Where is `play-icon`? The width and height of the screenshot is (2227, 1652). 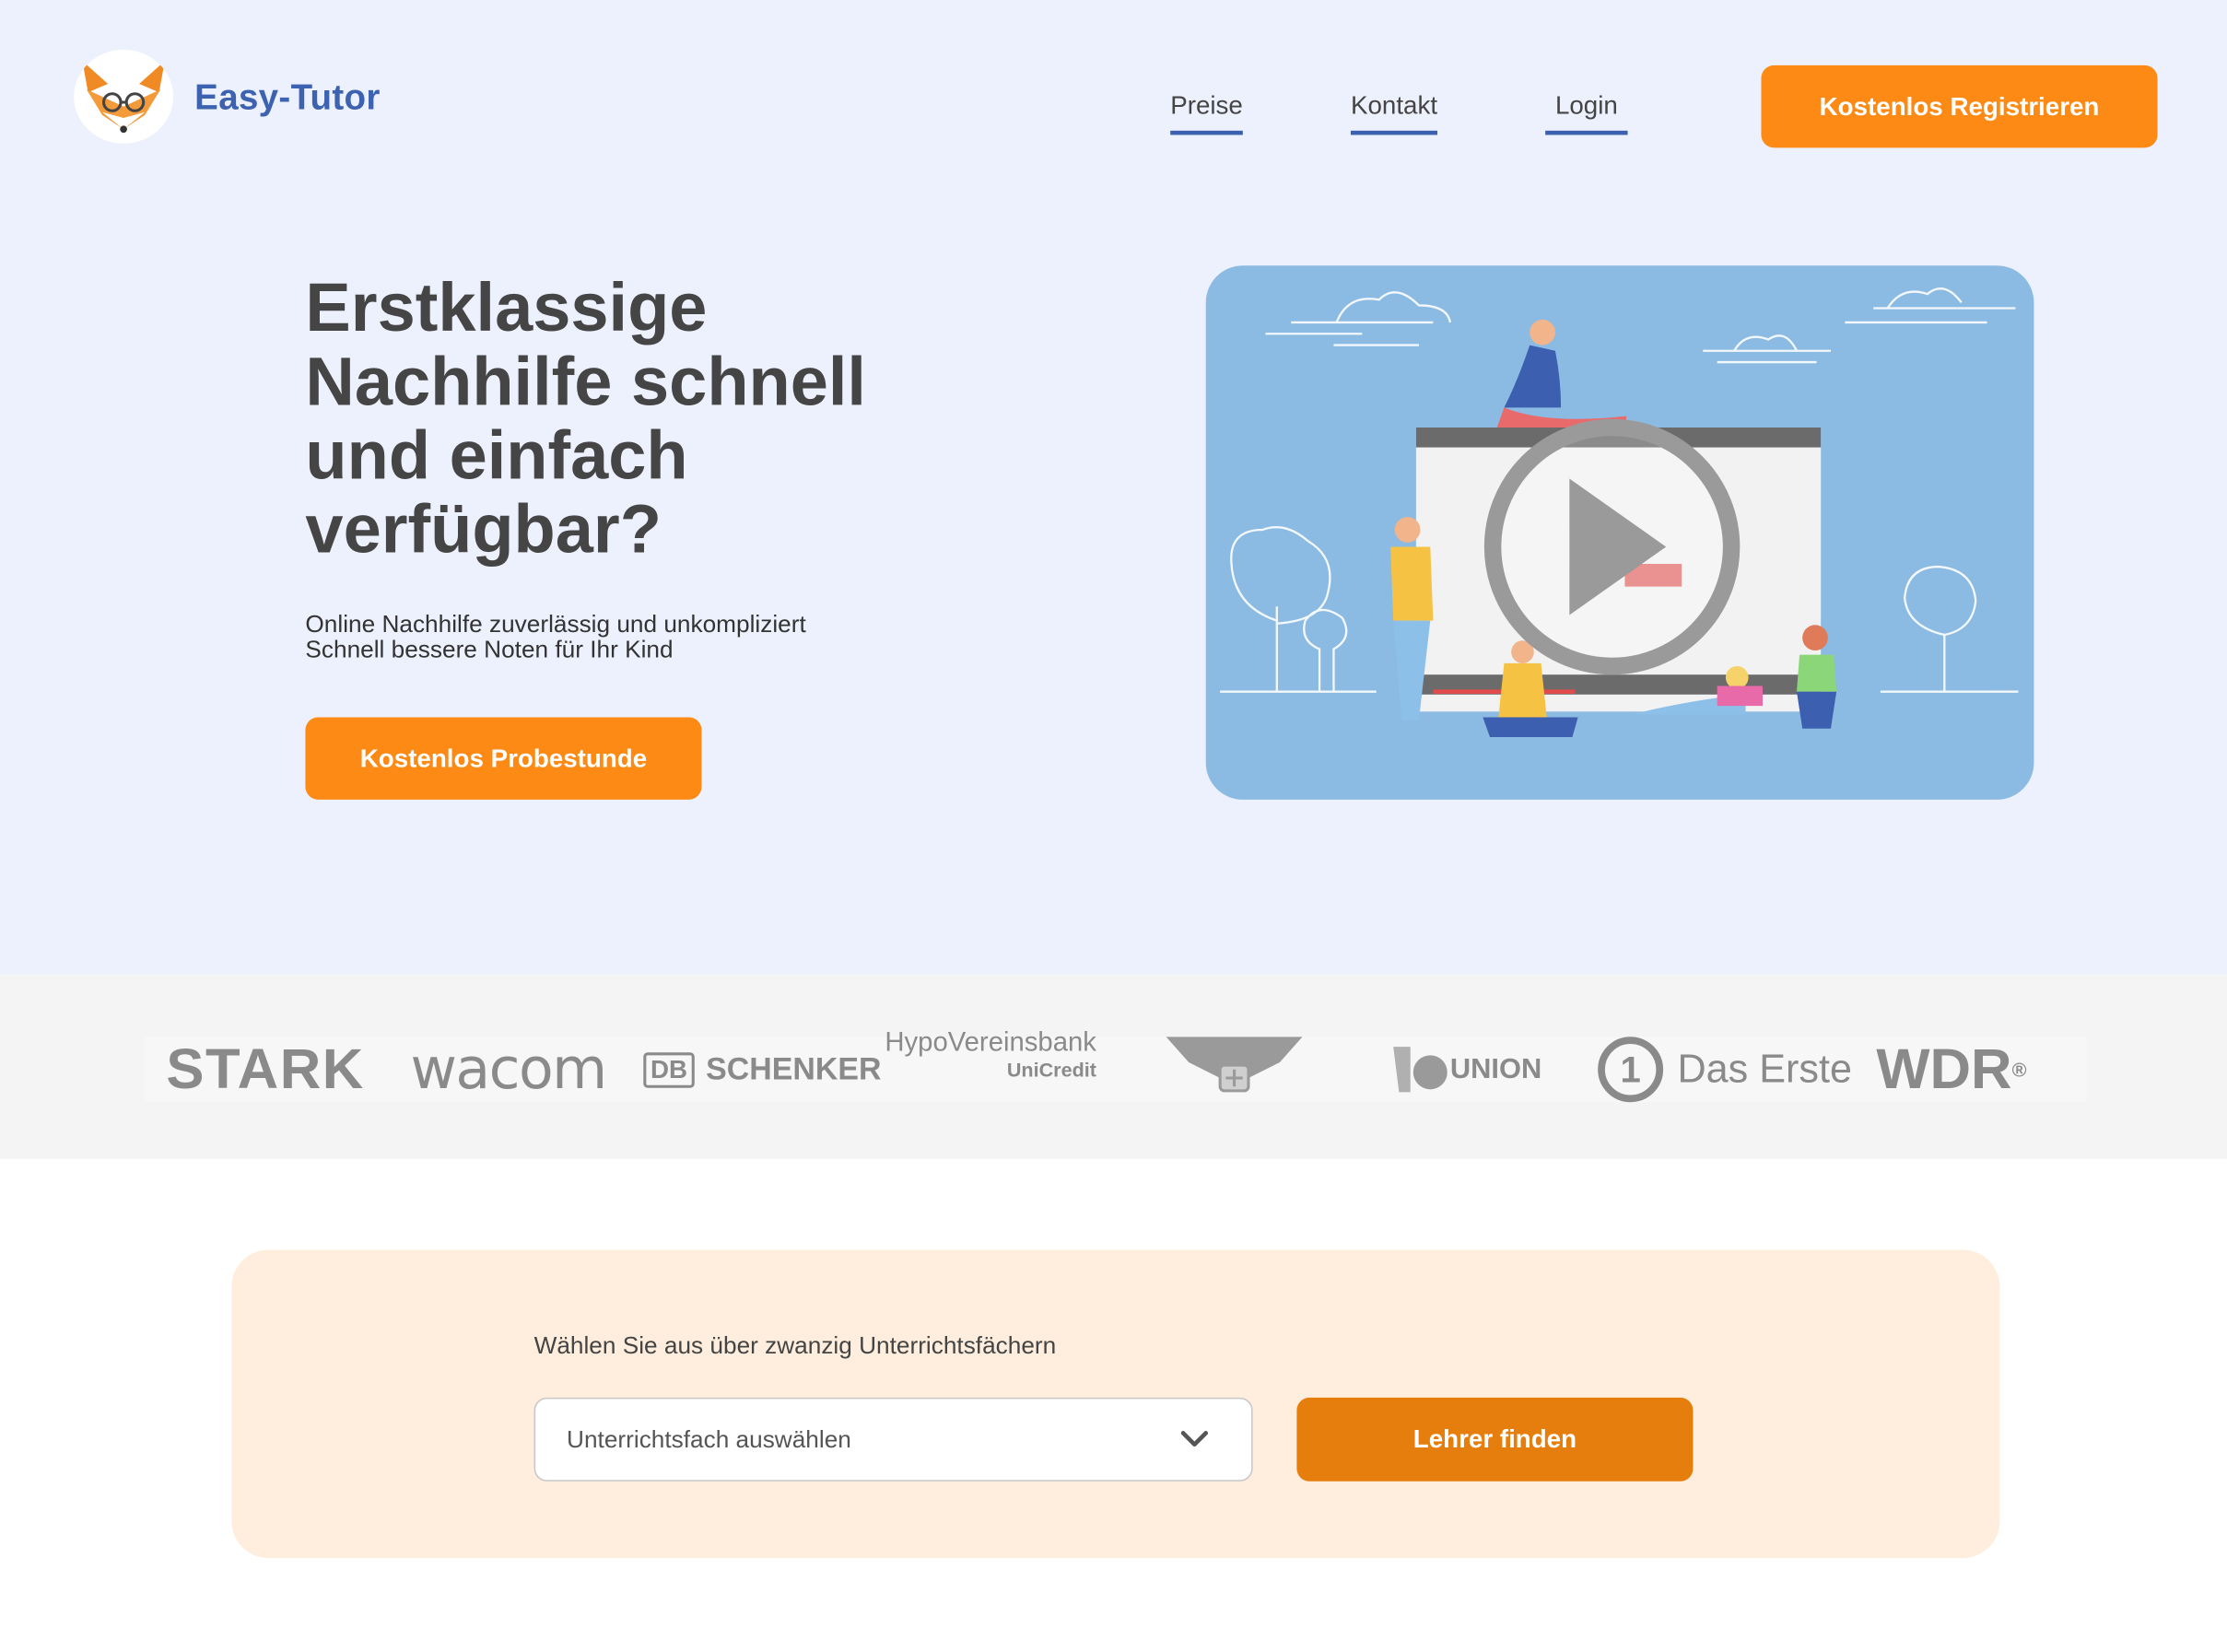
play-icon is located at coordinates (1612, 546).